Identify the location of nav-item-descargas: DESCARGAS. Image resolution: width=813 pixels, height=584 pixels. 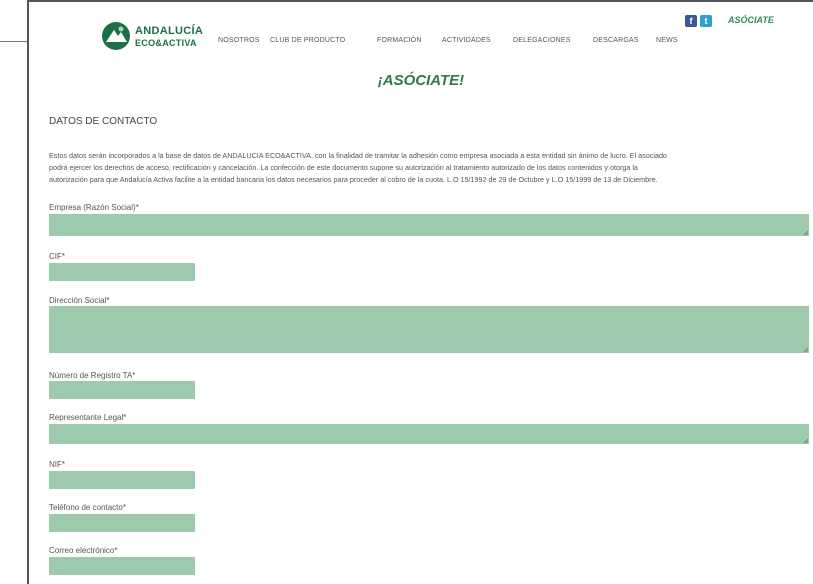
(616, 40).